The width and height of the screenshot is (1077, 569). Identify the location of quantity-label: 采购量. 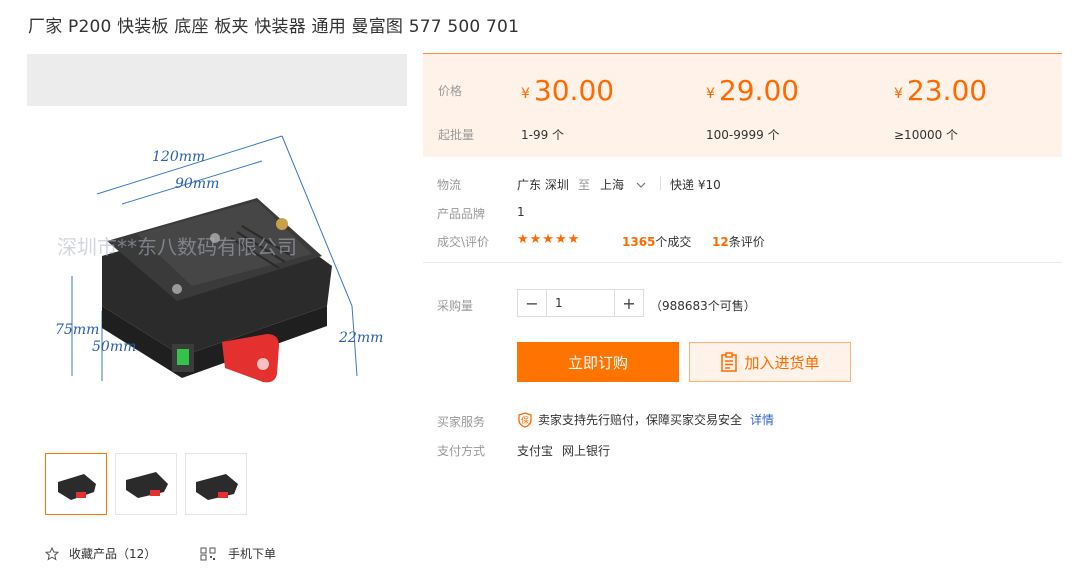
(455, 306).